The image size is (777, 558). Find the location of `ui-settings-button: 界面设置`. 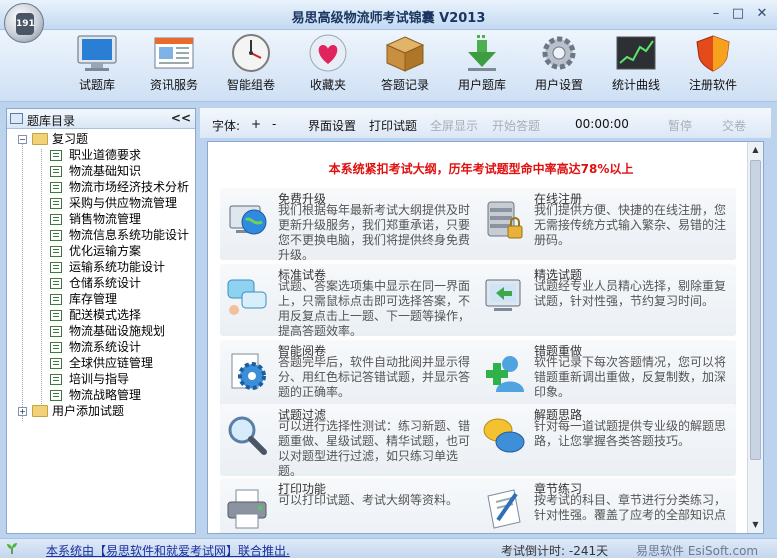

ui-settings-button: 界面设置 is located at coordinates (332, 125).